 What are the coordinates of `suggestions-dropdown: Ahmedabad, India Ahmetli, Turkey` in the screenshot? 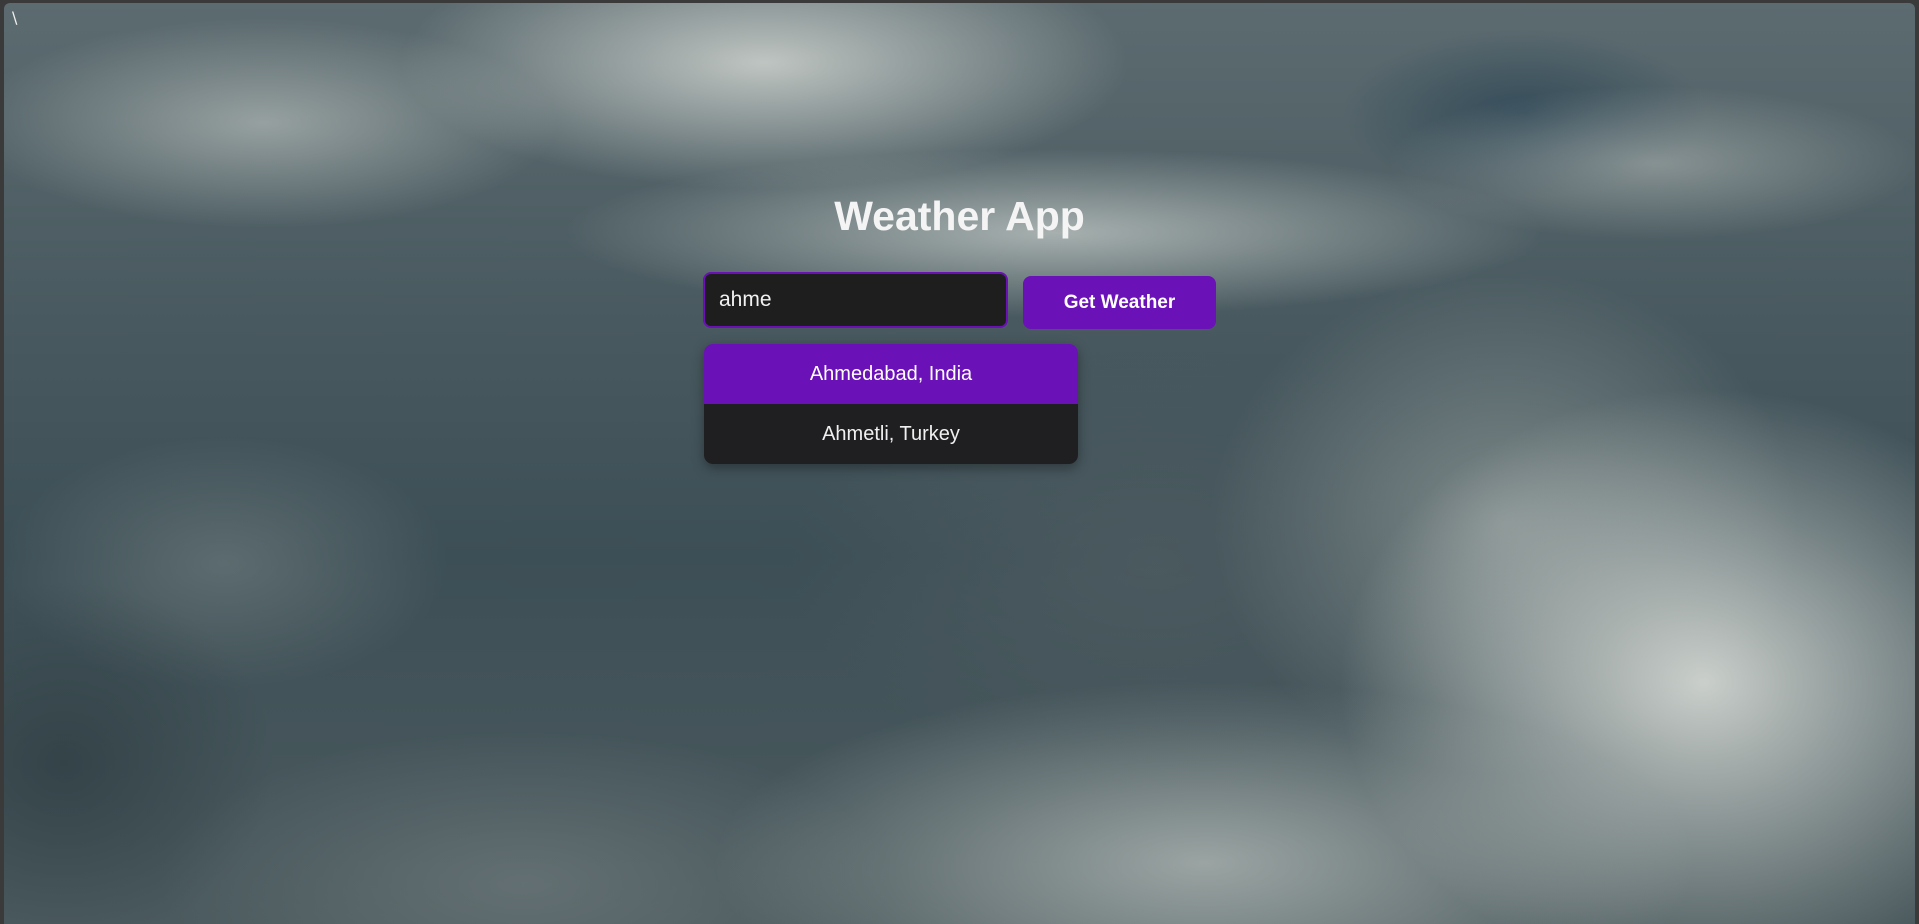 It's located at (891, 404).